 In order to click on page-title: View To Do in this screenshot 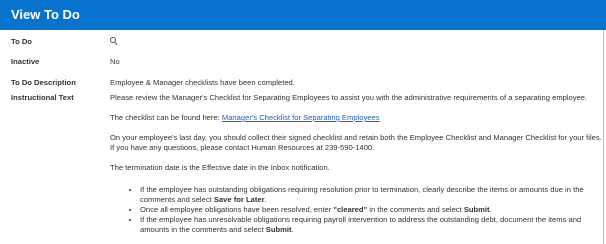, I will do `click(45, 14)`.